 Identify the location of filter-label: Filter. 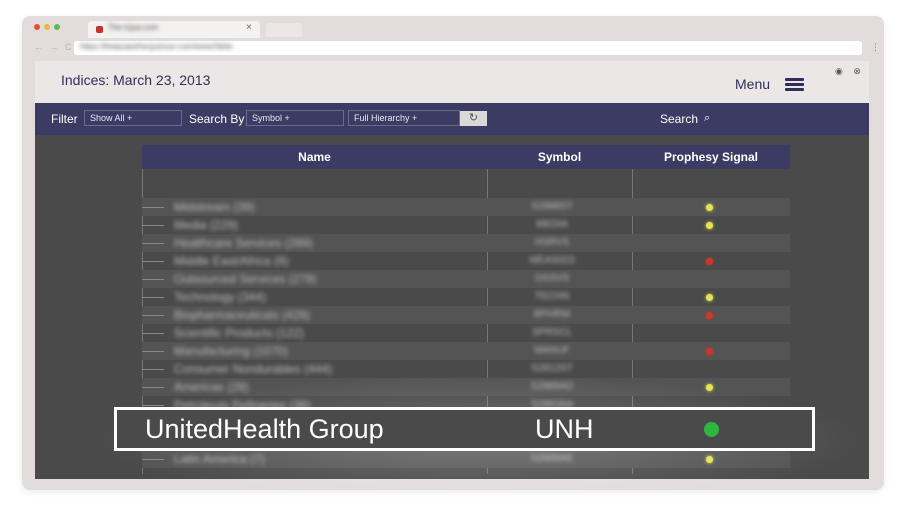
(64, 119).